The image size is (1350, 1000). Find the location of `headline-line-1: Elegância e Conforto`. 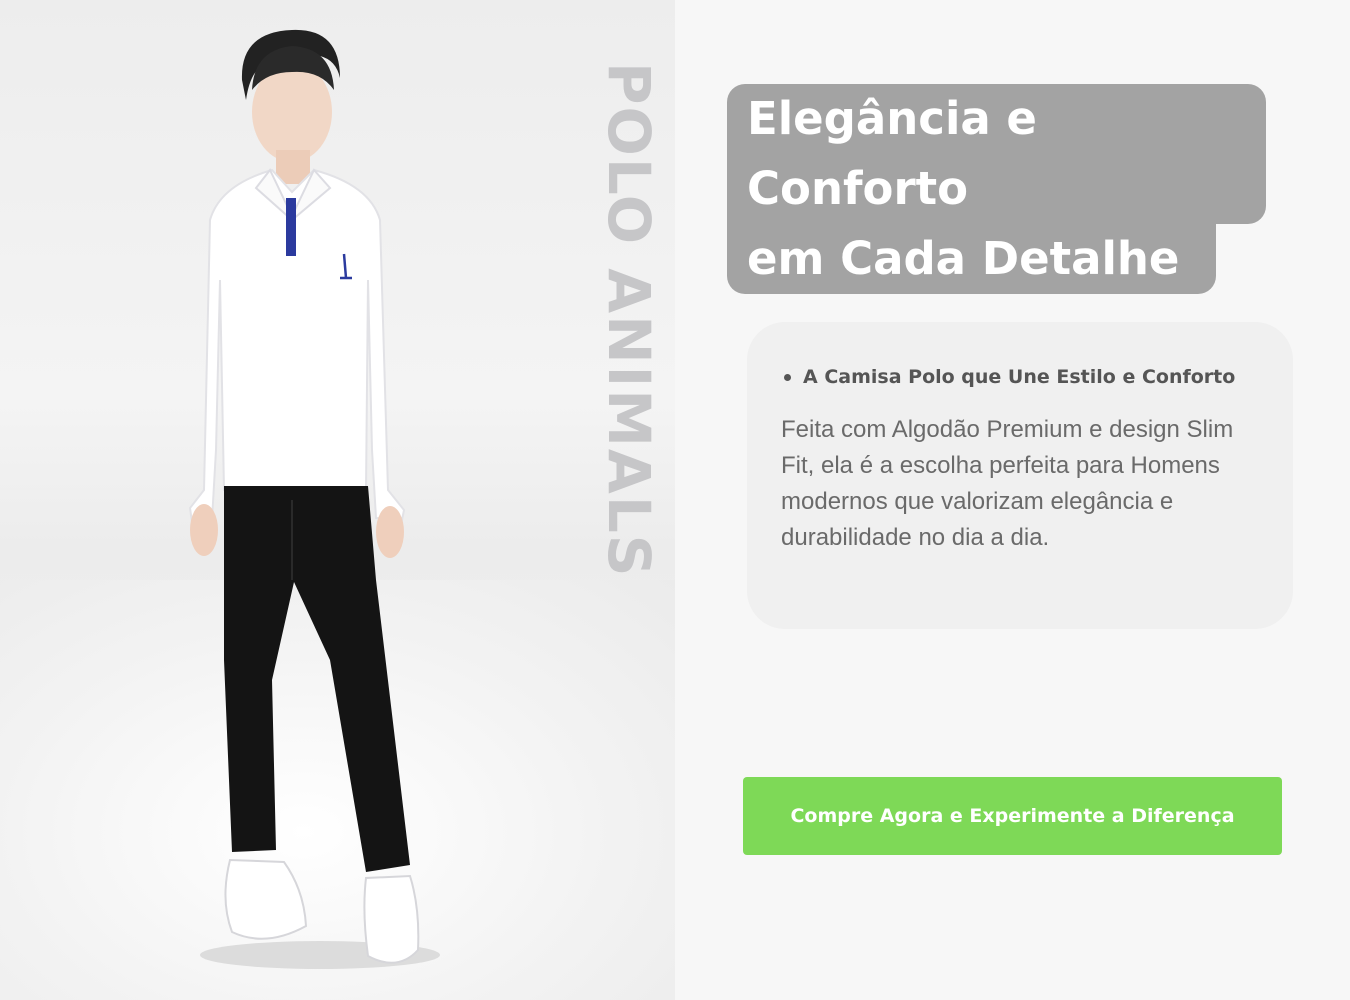

headline-line-1: Elegância e Conforto is located at coordinates (996, 154).